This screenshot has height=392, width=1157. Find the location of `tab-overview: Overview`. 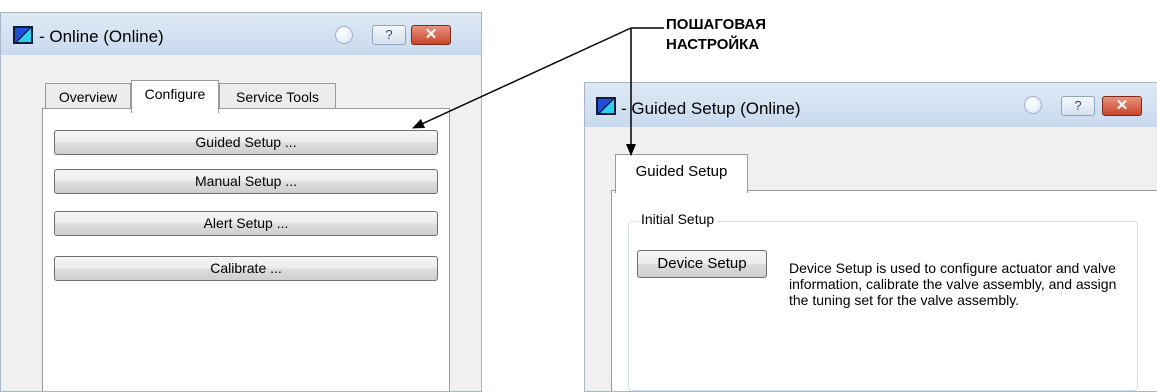

tab-overview: Overview is located at coordinates (88, 96).